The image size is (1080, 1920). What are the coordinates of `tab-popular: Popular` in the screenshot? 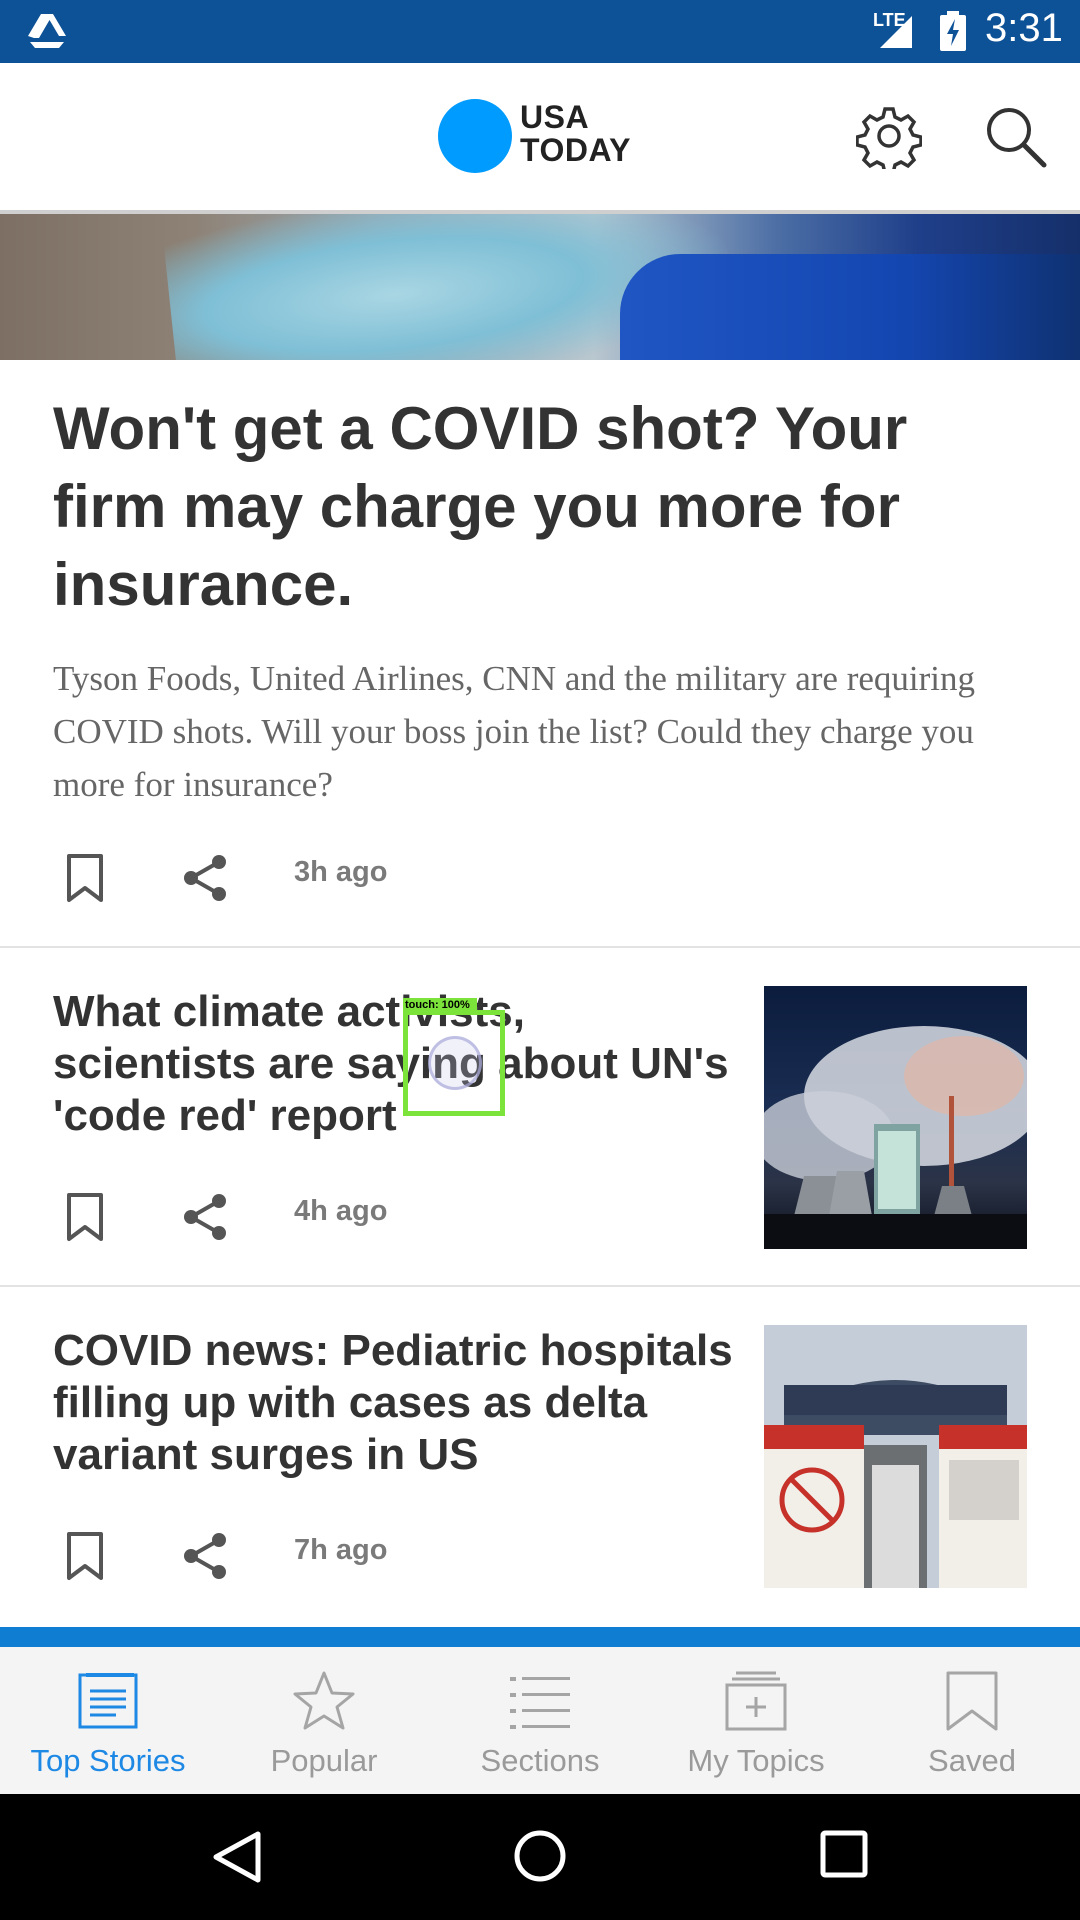 It's located at (324, 1720).